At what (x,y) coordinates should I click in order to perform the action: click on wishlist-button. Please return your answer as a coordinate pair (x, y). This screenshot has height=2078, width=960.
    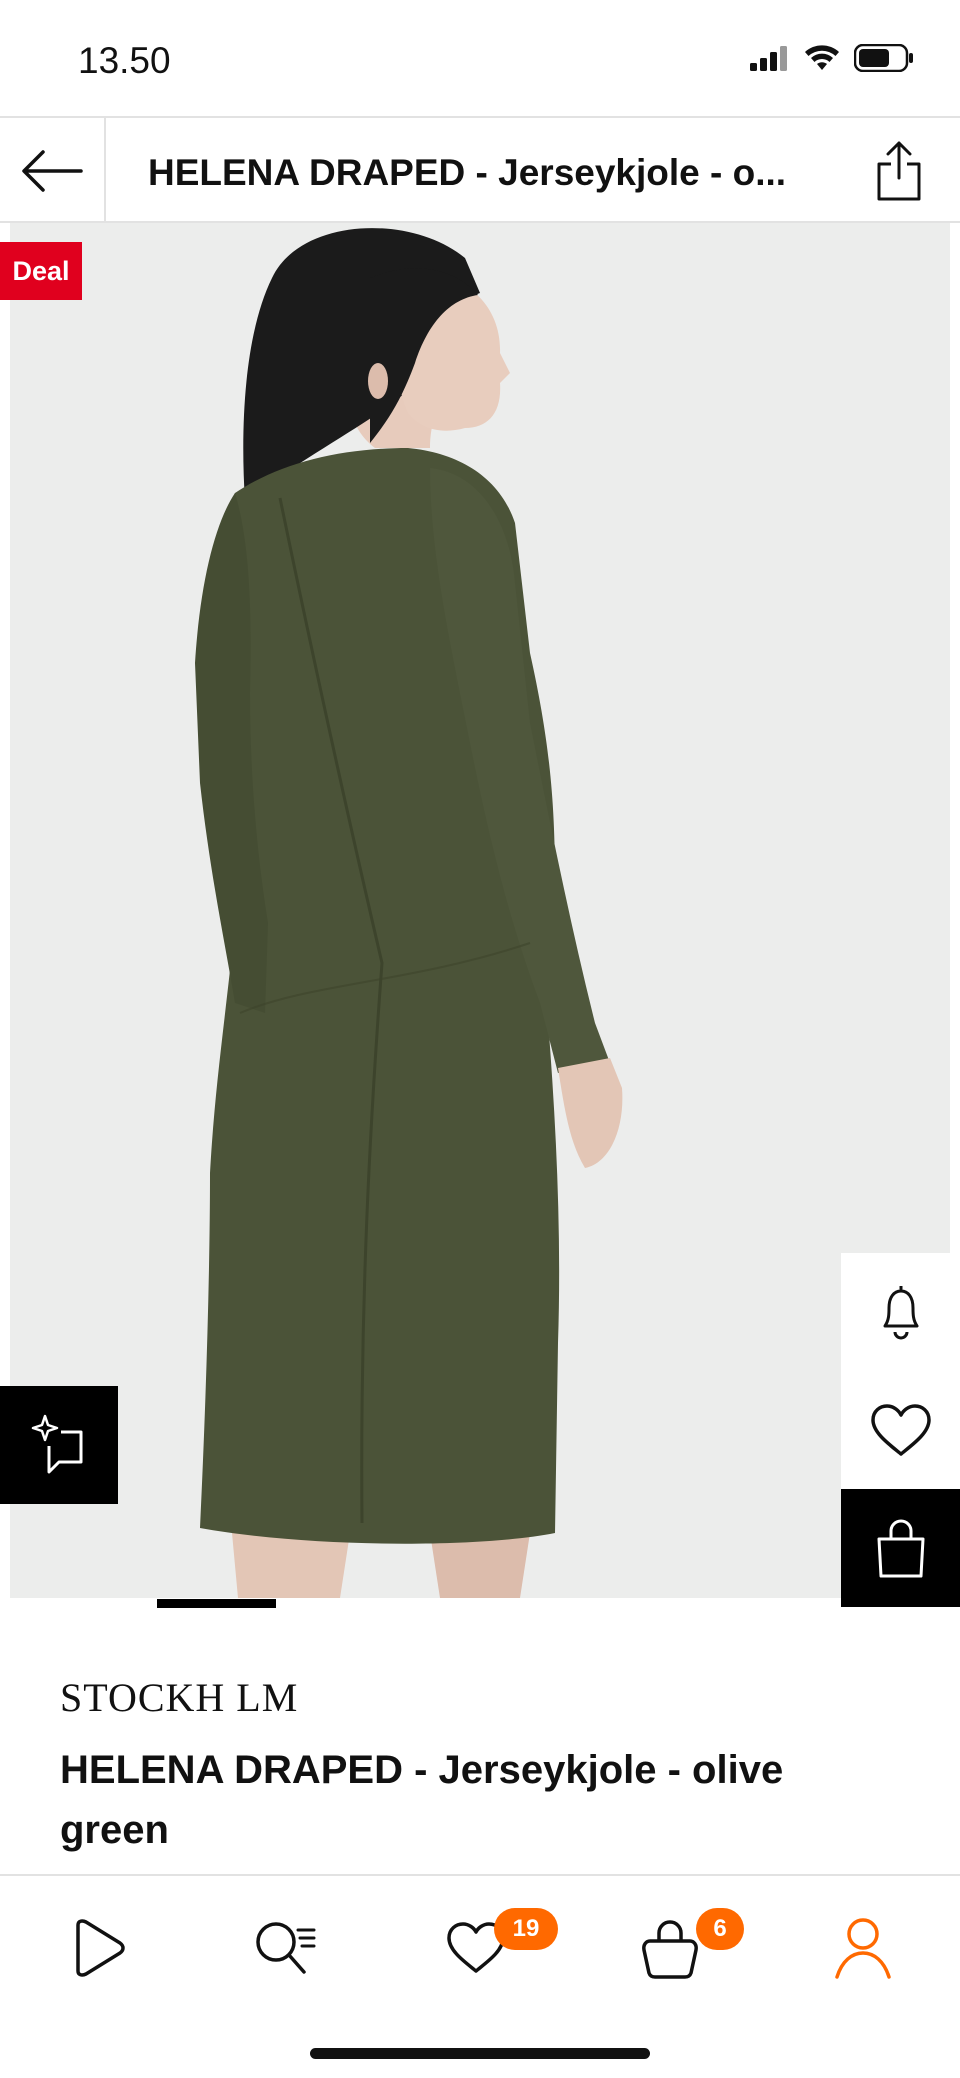
    Looking at the image, I should click on (900, 1430).